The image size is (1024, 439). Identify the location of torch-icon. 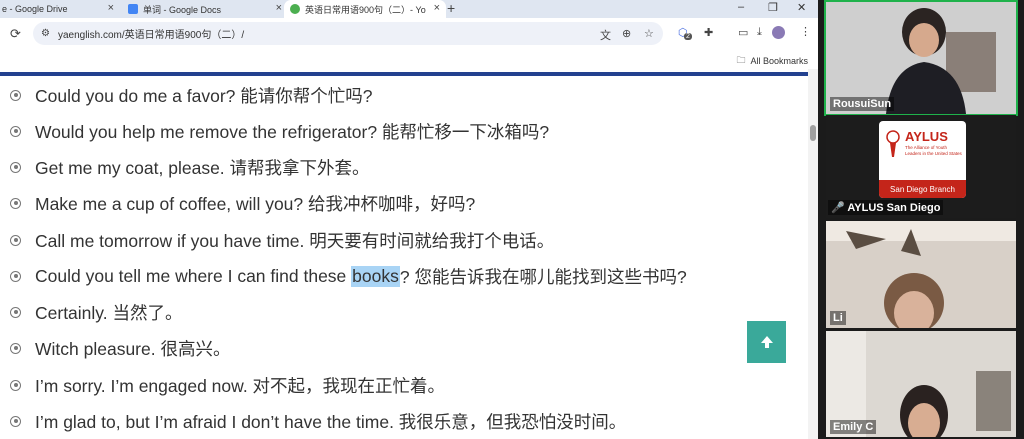
(893, 143).